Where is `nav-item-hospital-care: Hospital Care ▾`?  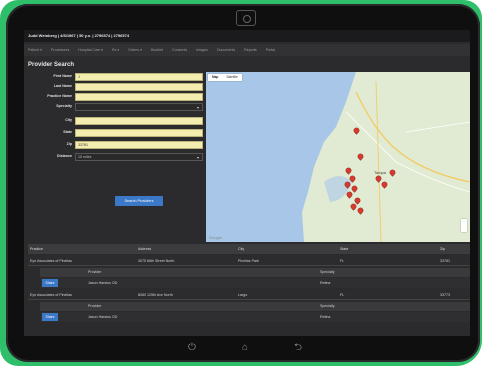 nav-item-hospital-care: Hospital Care ▾ is located at coordinates (90, 50).